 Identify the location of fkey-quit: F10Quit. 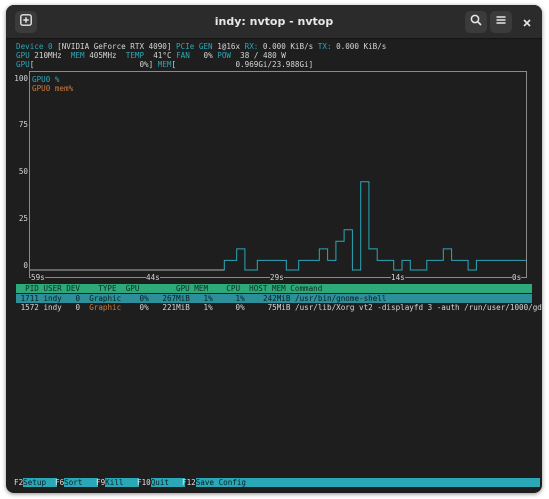
(161, 482).